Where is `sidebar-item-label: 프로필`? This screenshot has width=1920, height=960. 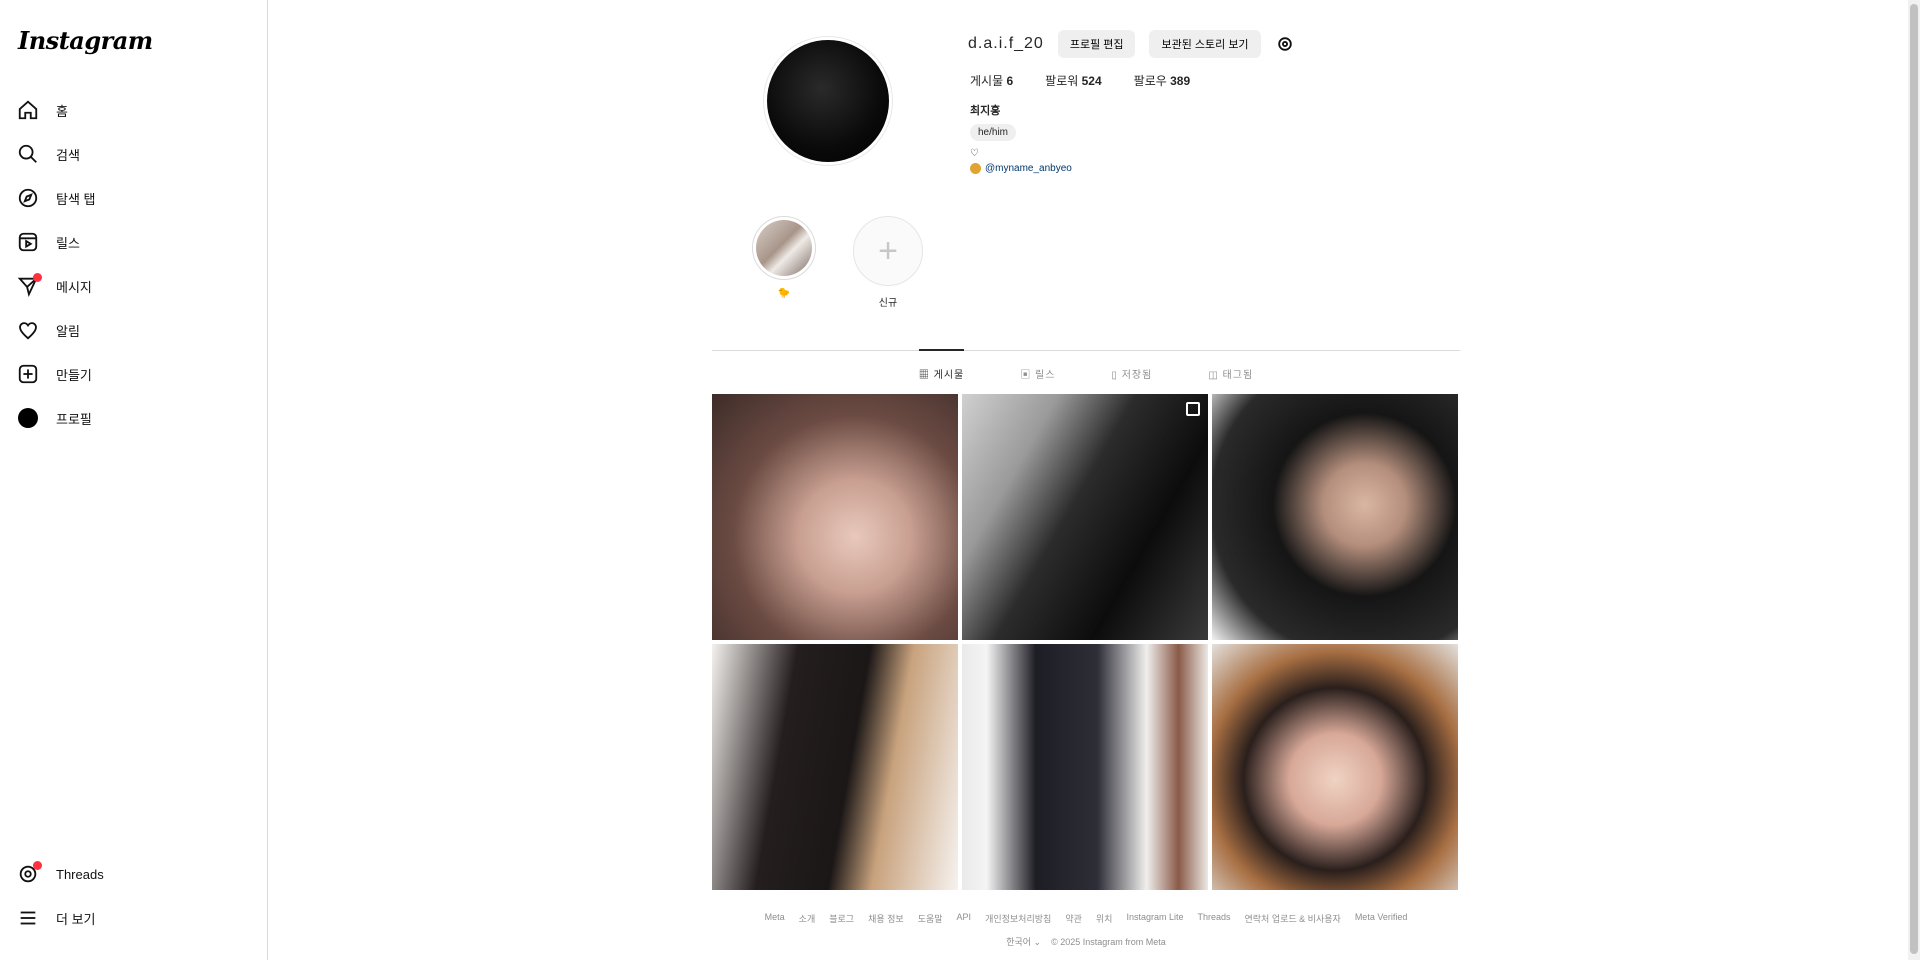
sidebar-item-label: 프로필 is located at coordinates (74, 419).